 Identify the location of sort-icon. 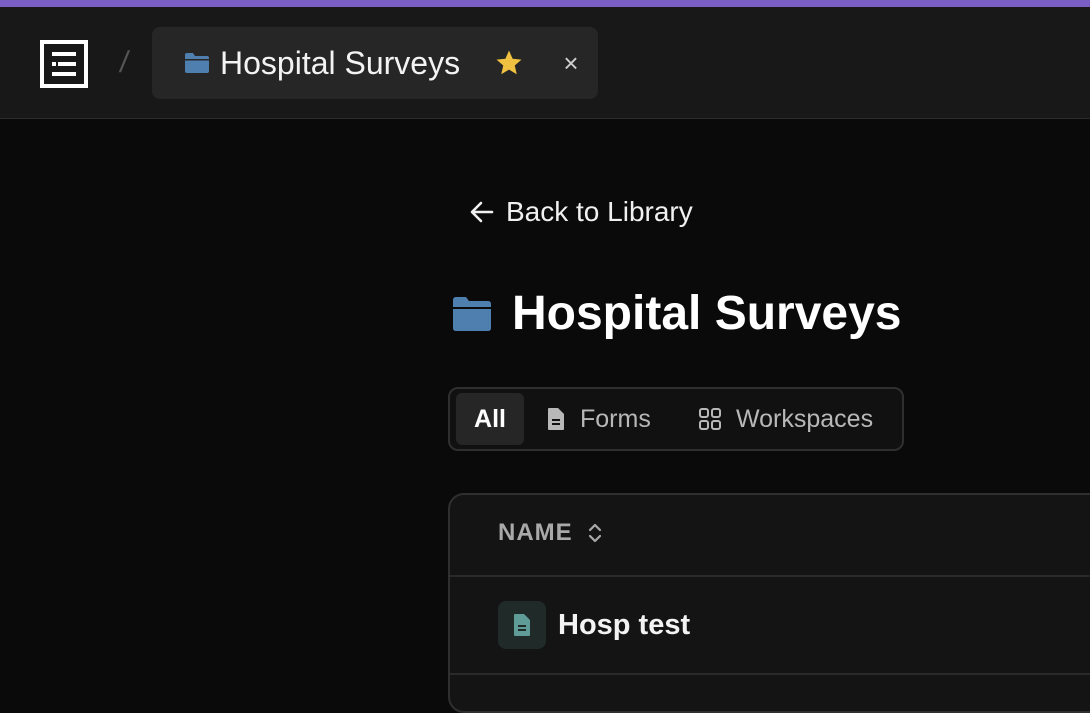
(594, 533).